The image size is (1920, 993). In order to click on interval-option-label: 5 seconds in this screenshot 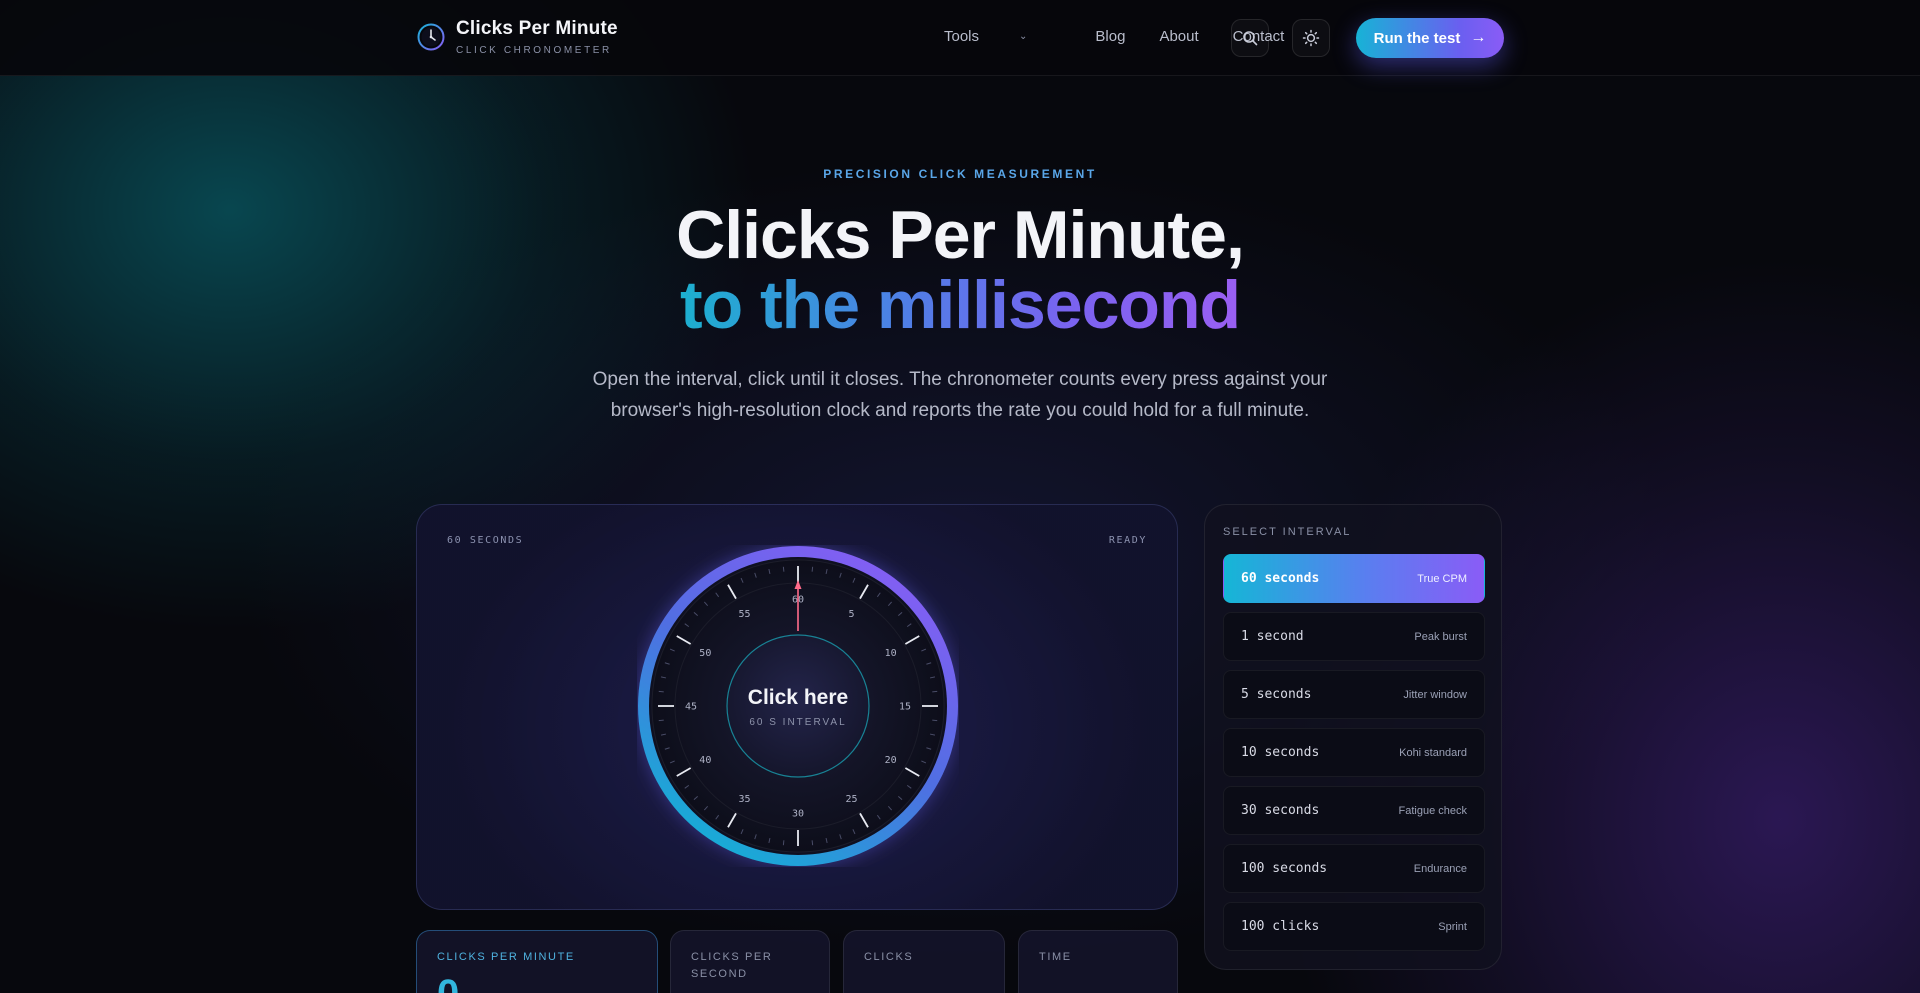, I will do `click(1276, 694)`.